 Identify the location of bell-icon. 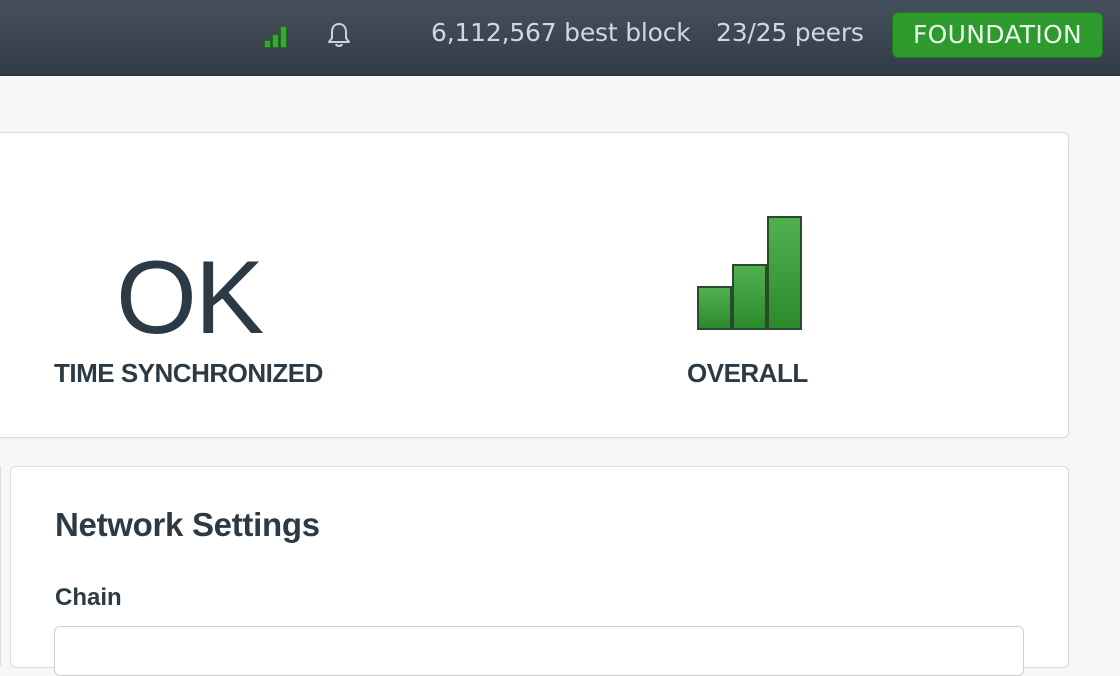
(339, 35).